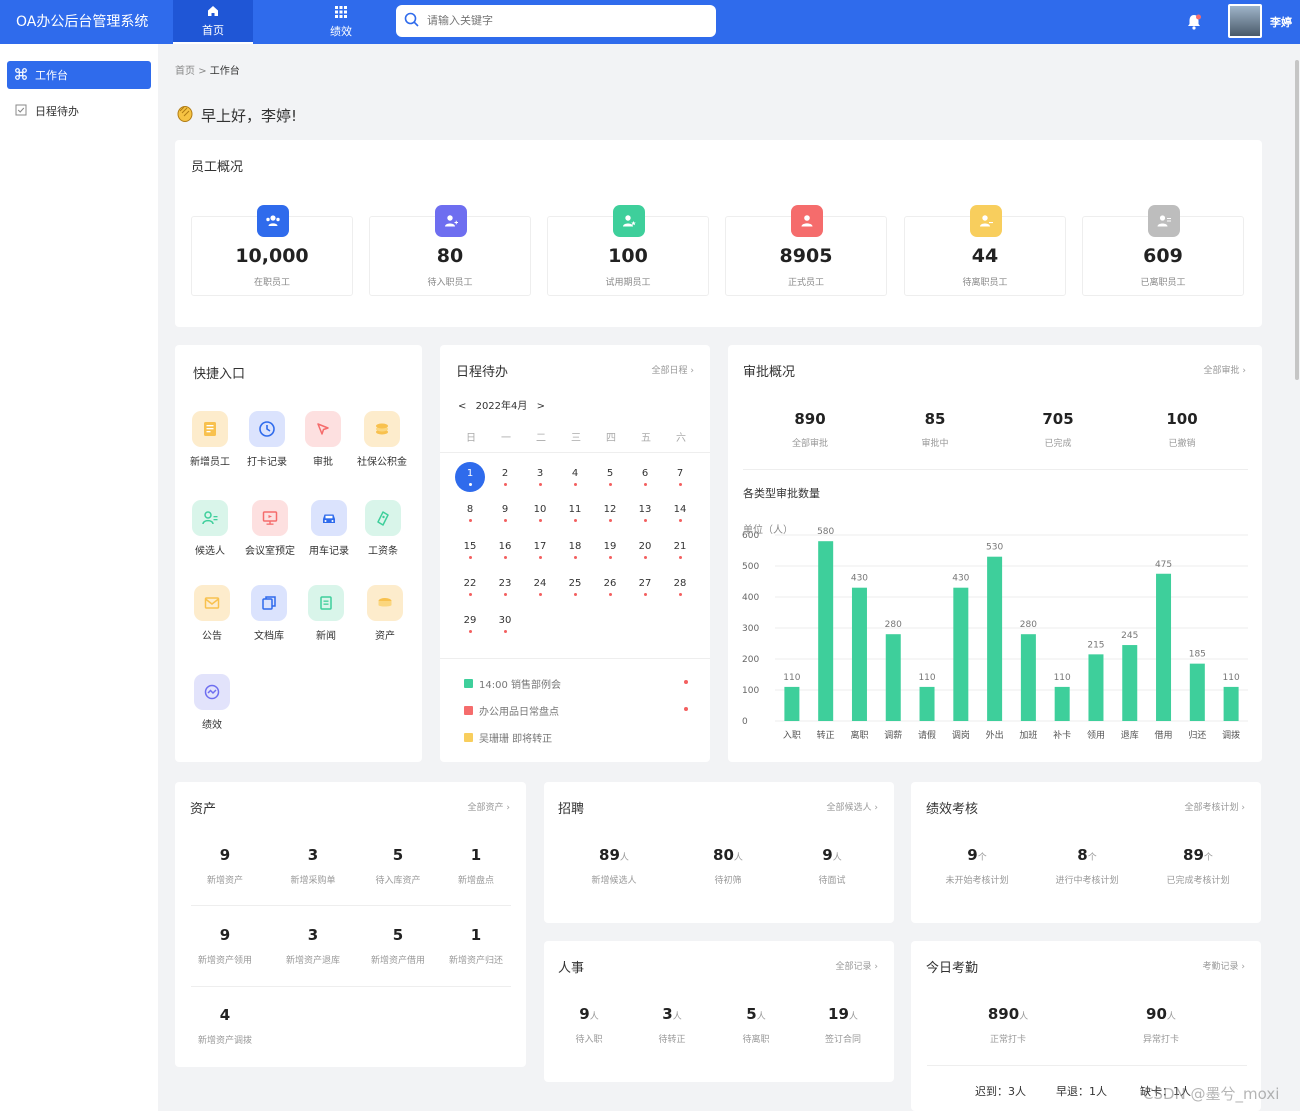 This screenshot has height=1111, width=1300. I want to click on stat-pending-leave: 44 待离职员工, so click(985, 250).